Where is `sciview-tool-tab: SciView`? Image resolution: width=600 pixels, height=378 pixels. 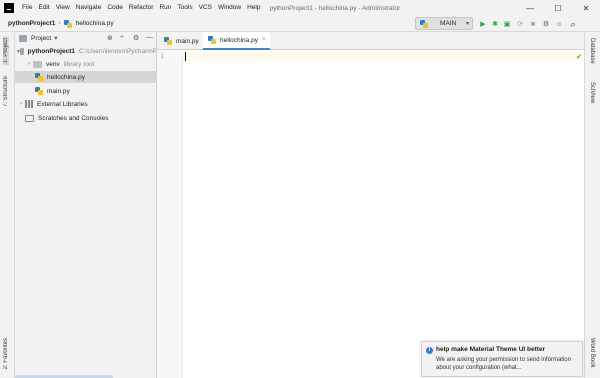 sciview-tool-tab: SciView is located at coordinates (592, 92).